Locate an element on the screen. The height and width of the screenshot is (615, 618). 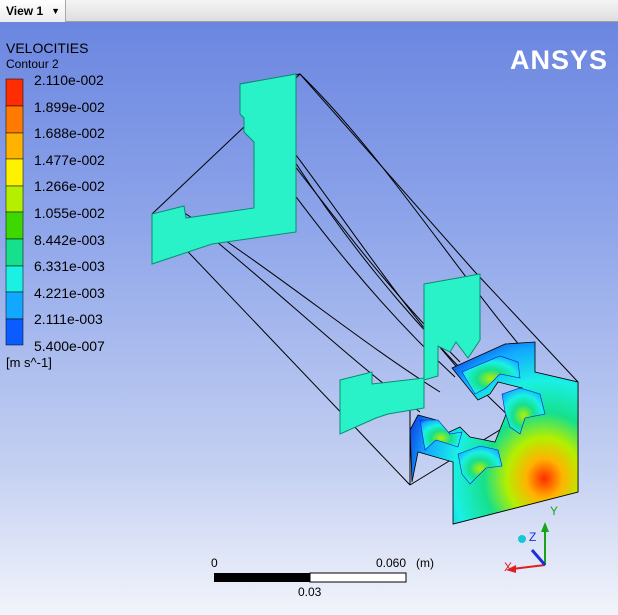
axis-z-label: Z is located at coordinates (533, 537).